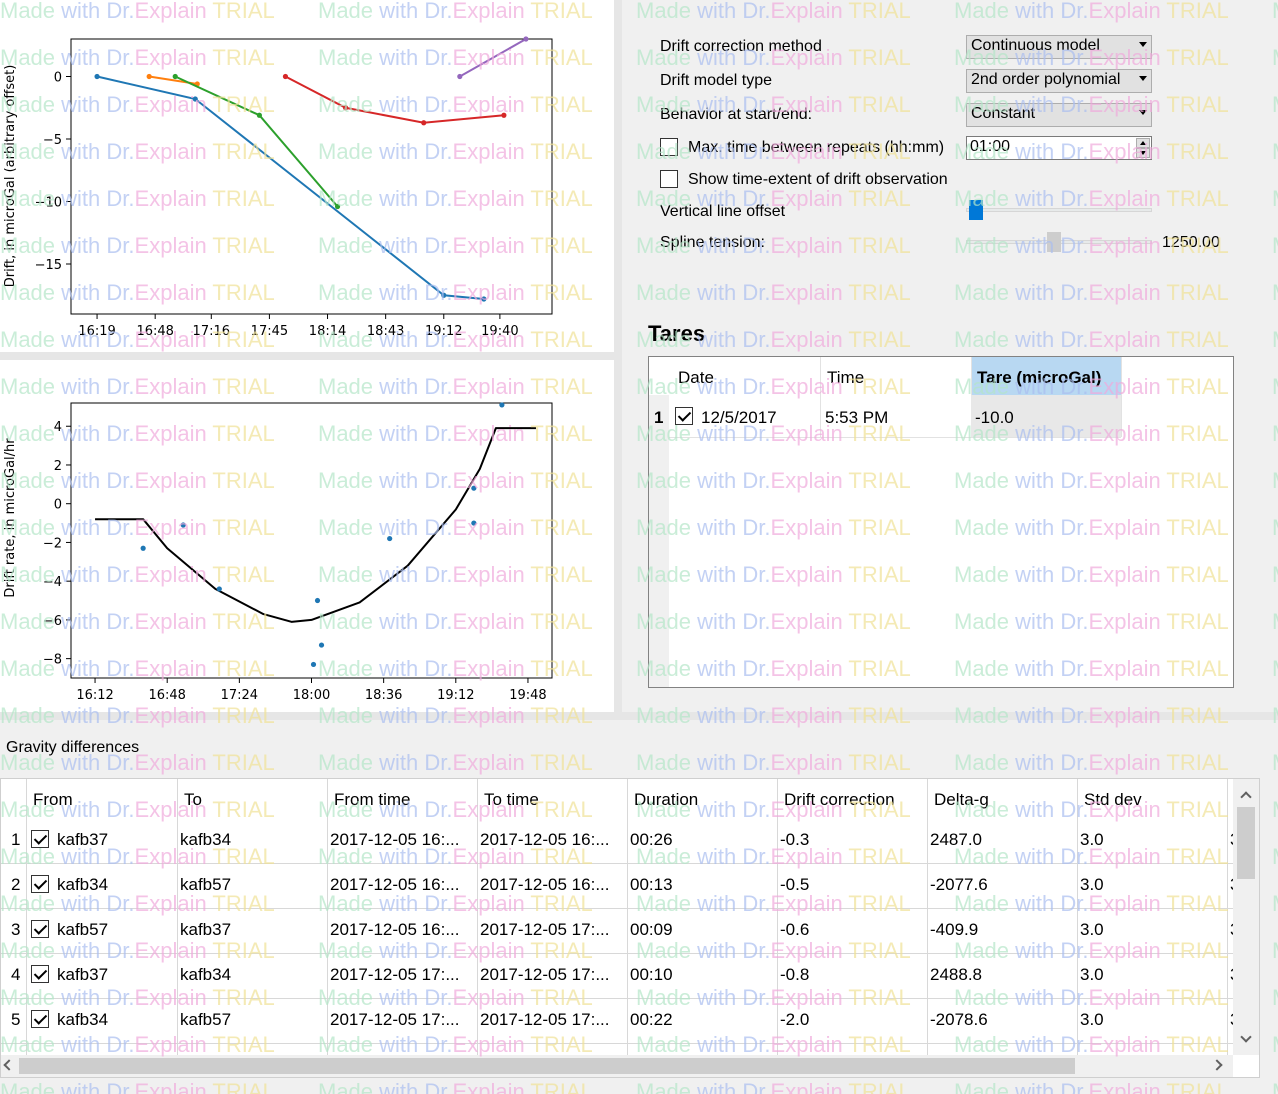  I want to click on drift-model-type-combo: 2nd order polynomial, so click(1059, 81).